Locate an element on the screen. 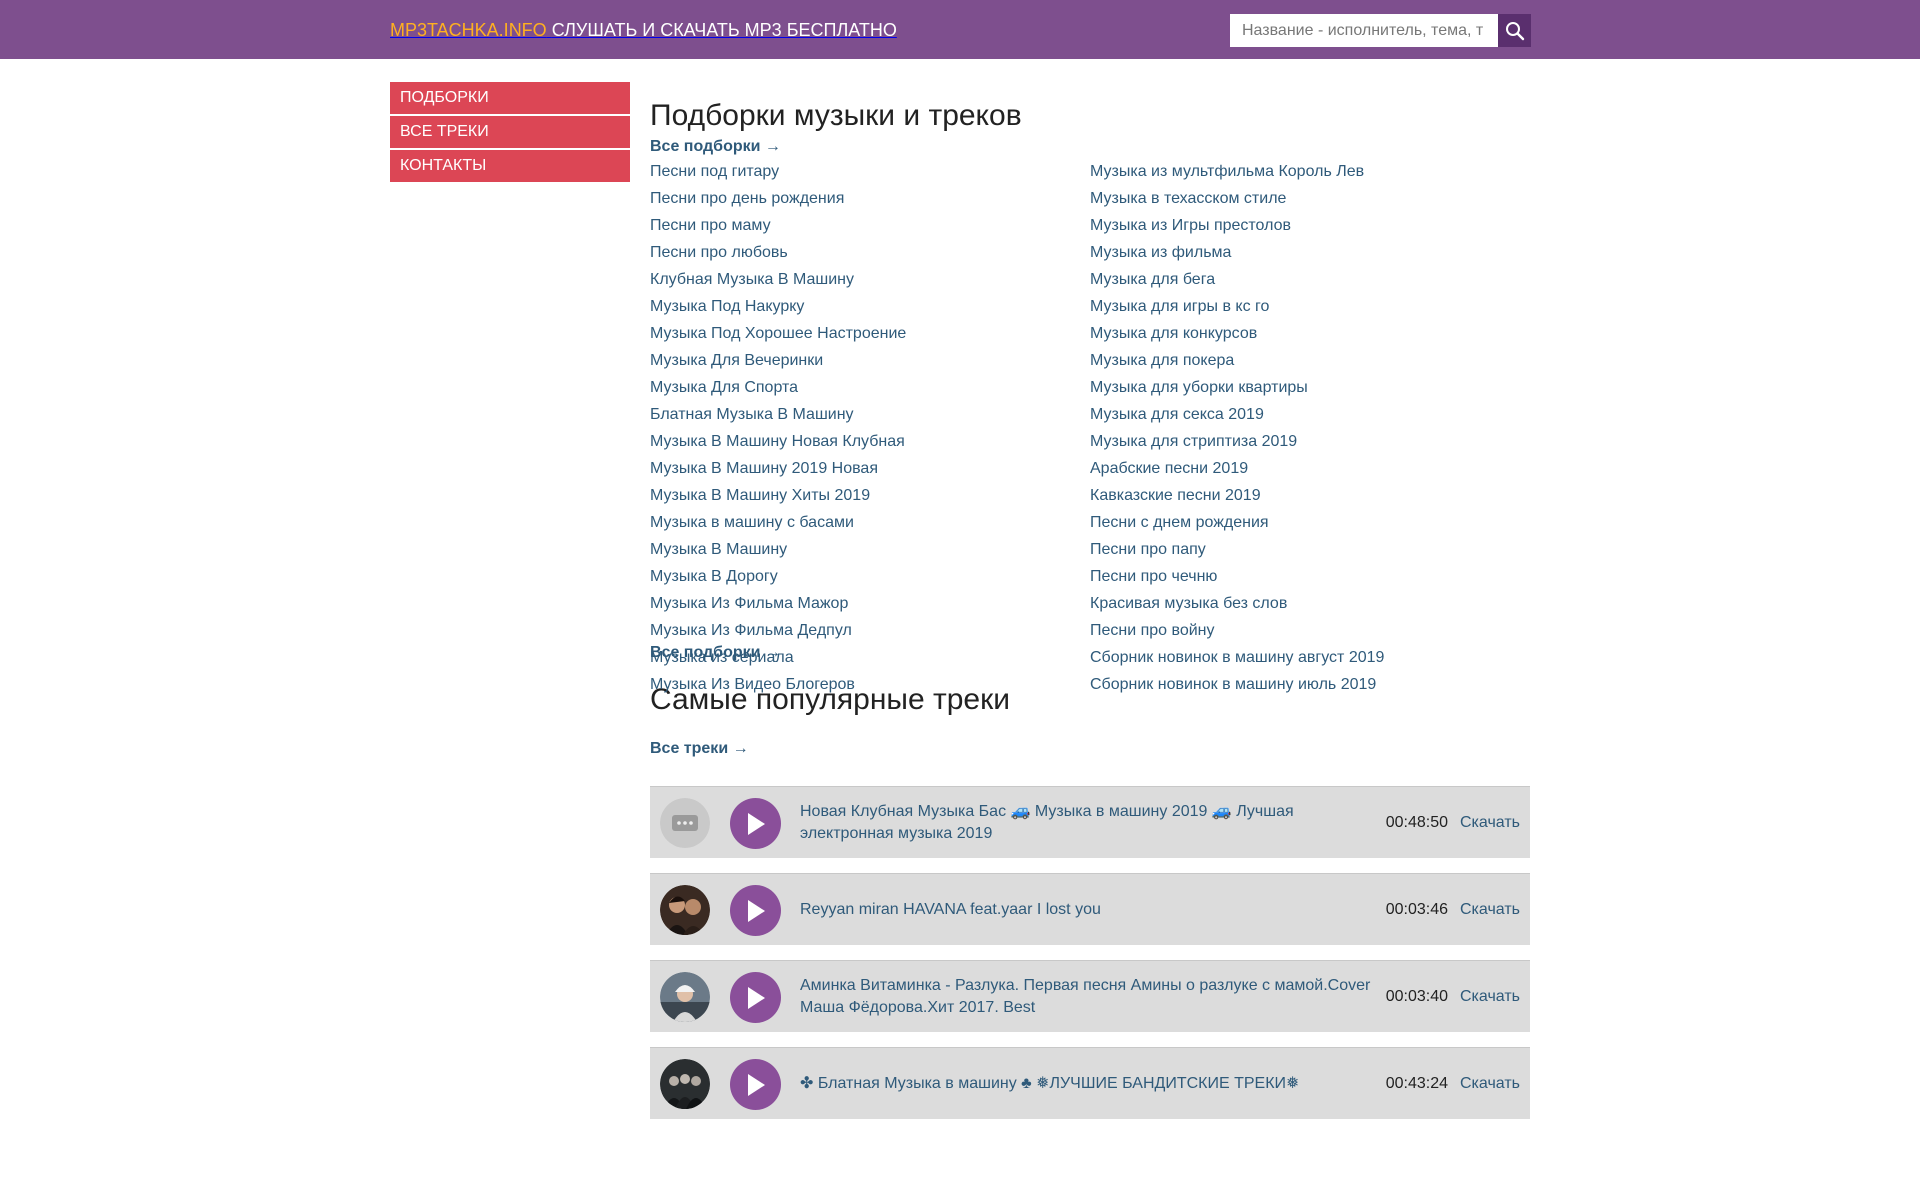 The width and height of the screenshot is (1920, 1200). collection-link: Сборник новинок в машину июль 2019 is located at coordinates (1237, 684).